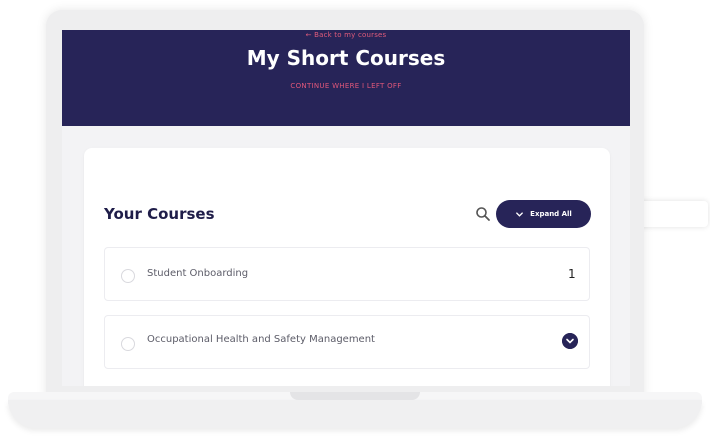  What do you see at coordinates (159, 214) in the screenshot?
I see `courses-section-title: Your Courses` at bounding box center [159, 214].